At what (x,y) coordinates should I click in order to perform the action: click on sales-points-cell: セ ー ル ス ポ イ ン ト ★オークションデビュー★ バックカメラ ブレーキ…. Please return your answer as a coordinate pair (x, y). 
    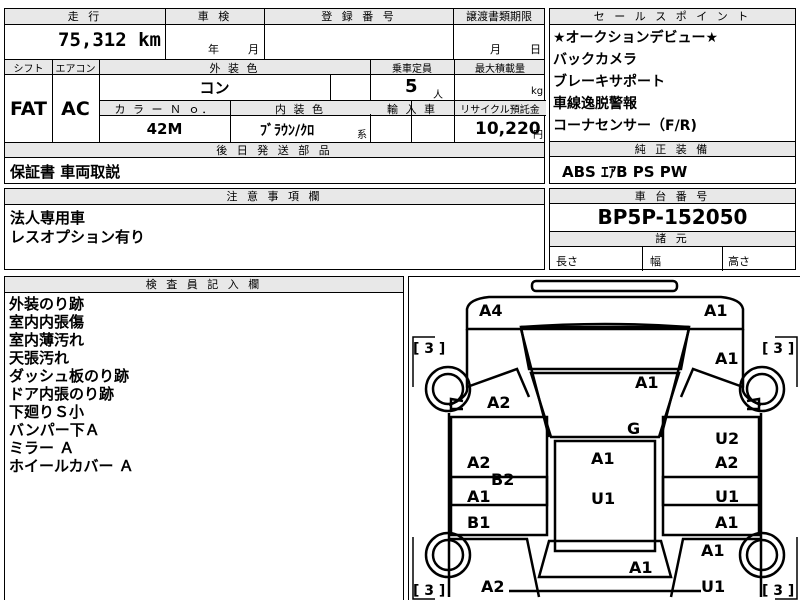
    Looking at the image, I should click on (672, 75).